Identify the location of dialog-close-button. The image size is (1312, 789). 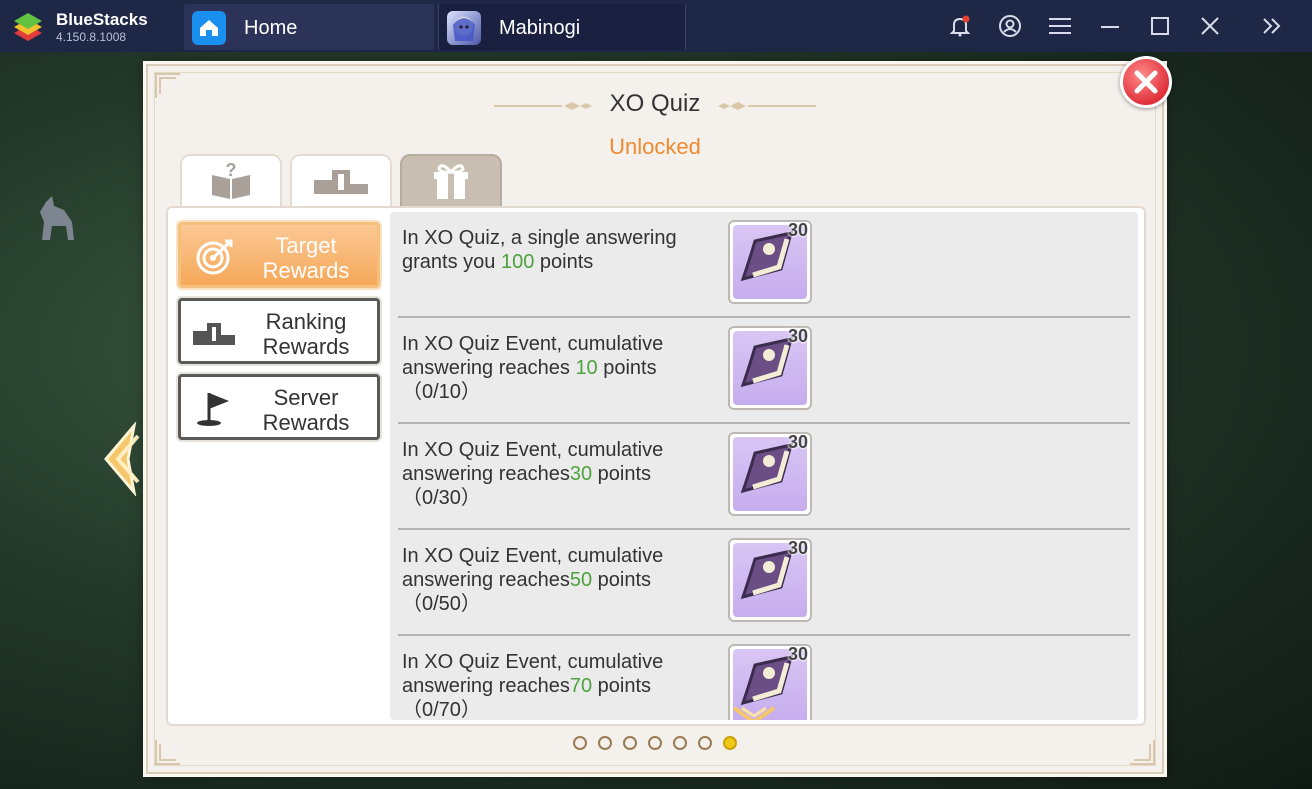
(1146, 82).